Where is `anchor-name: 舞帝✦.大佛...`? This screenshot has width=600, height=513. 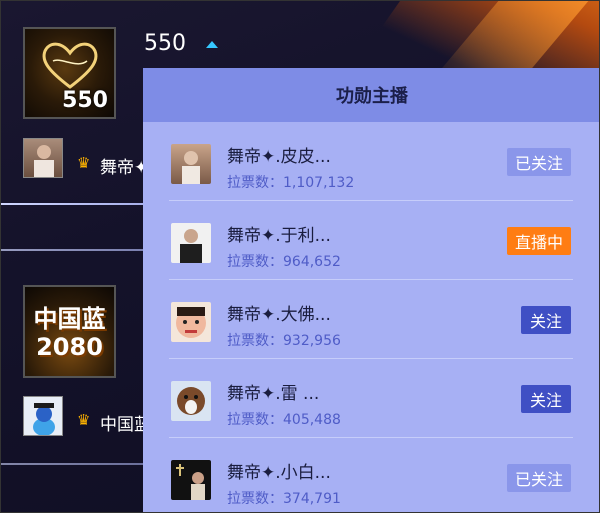
anchor-name: 舞帝✦.大佛... is located at coordinates (279, 312).